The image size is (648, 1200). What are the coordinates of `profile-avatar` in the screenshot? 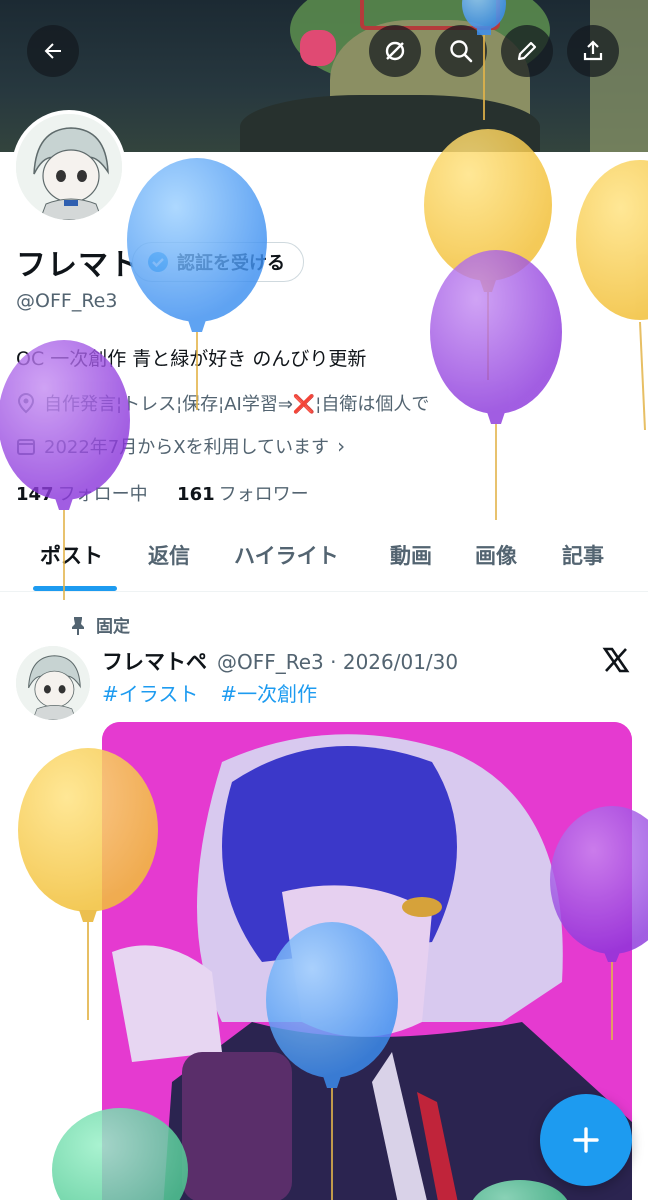 It's located at (69, 167).